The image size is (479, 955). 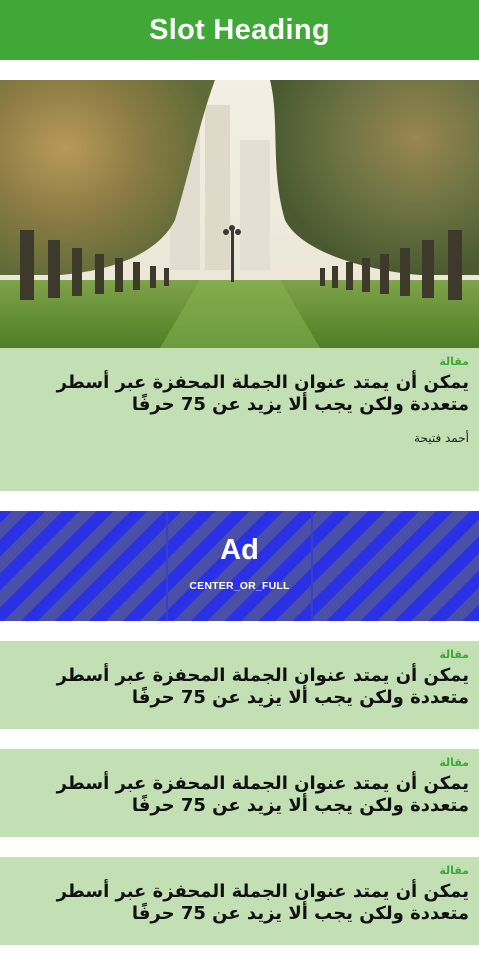 I want to click on slot-heading: Slot Heading, so click(x=239, y=29).